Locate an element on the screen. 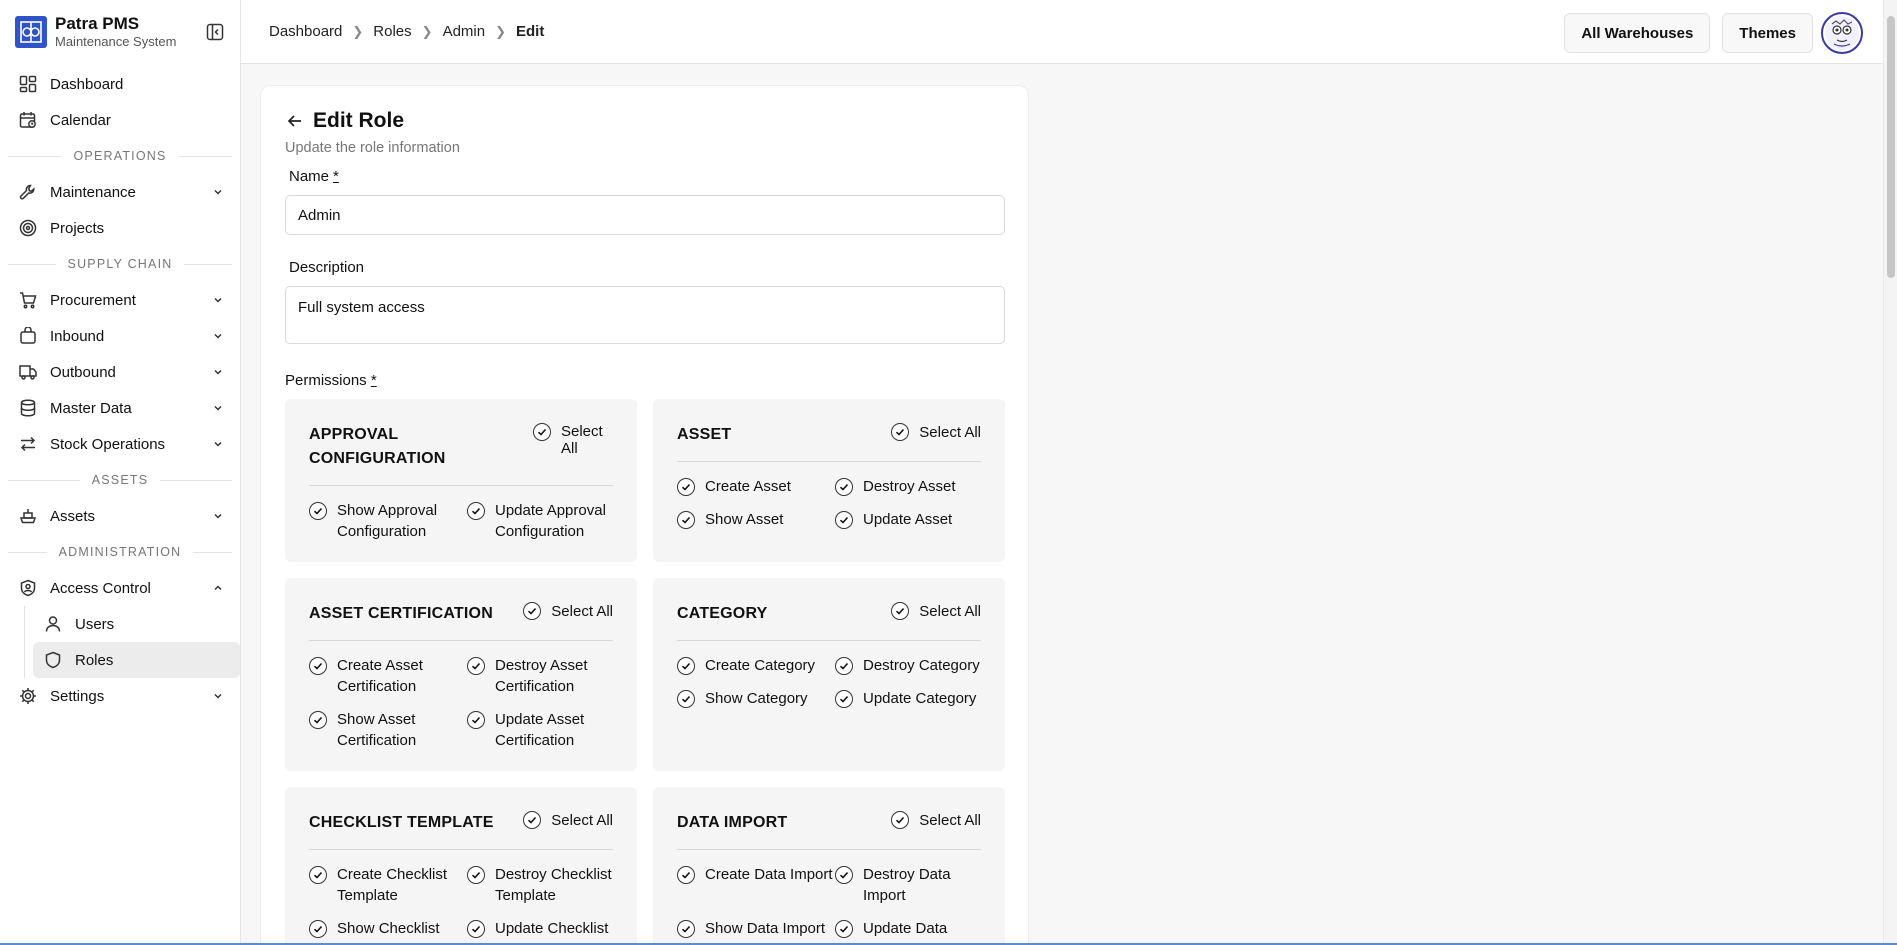  user-shield-icon is located at coordinates (28, 588).